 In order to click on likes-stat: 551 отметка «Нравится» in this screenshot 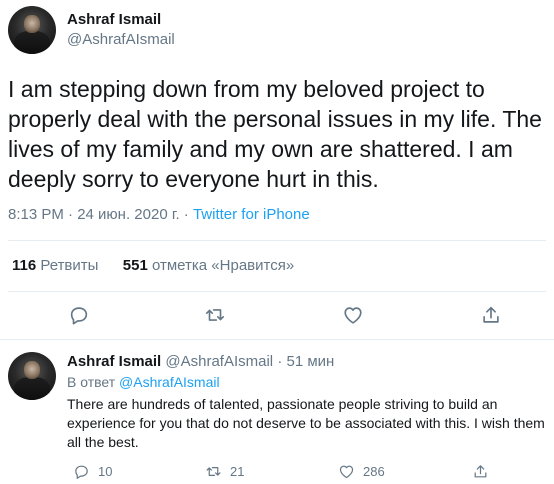, I will do `click(208, 265)`.